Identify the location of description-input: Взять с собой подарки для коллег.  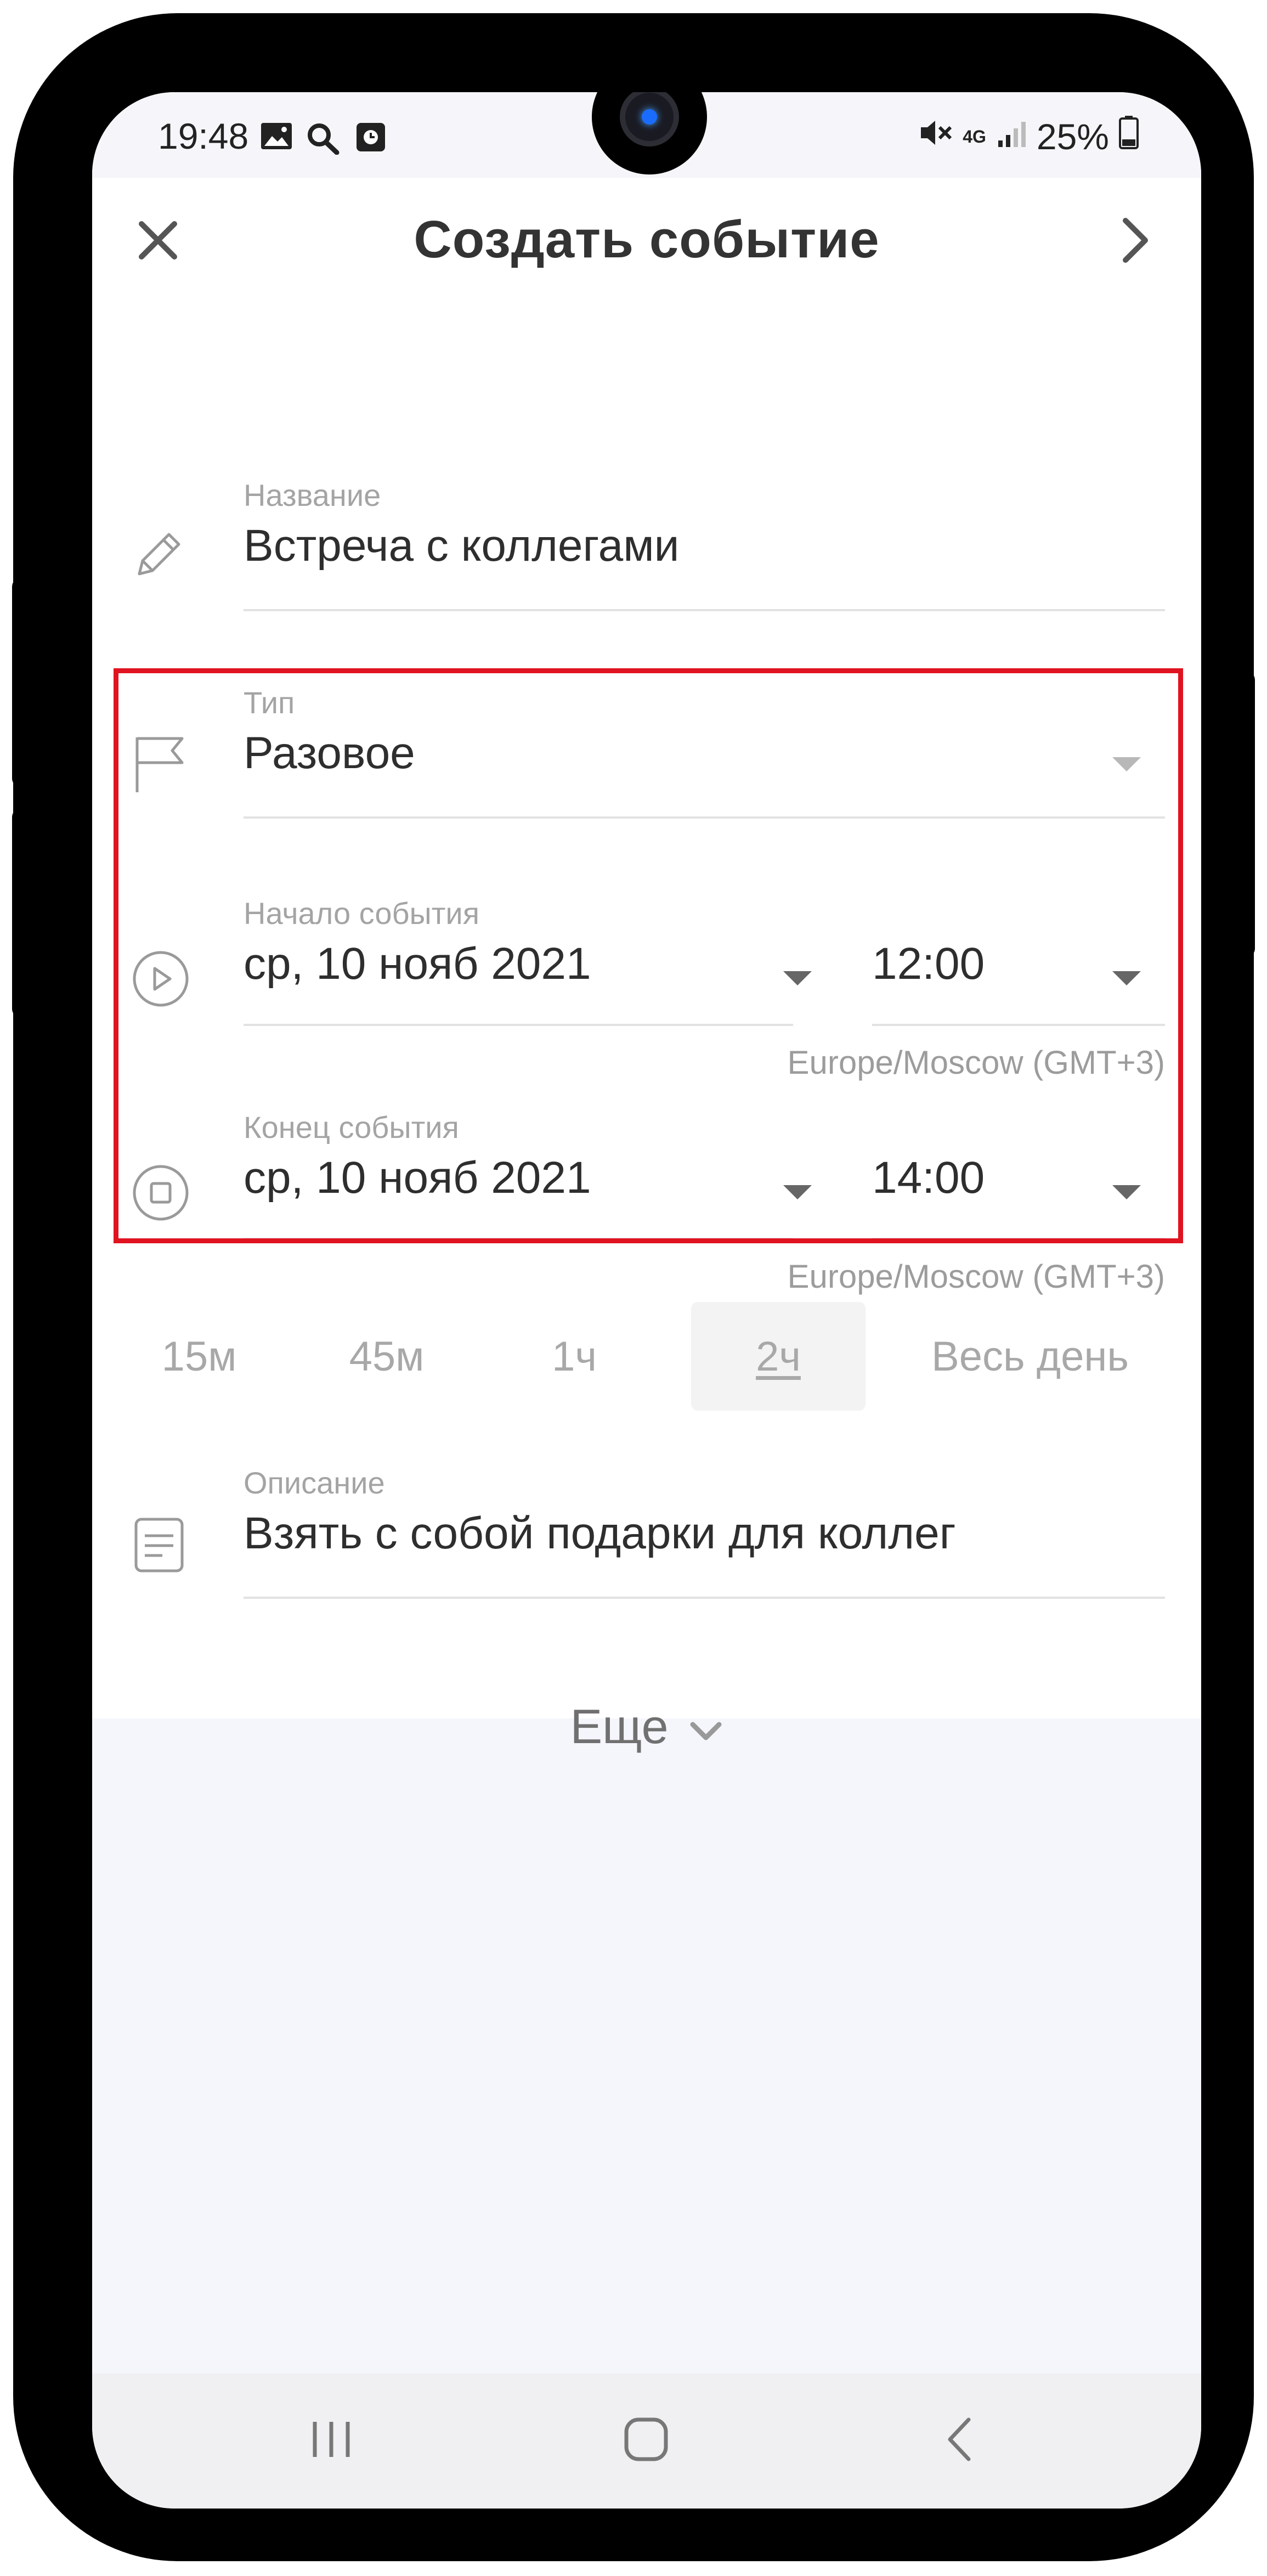
(600, 1534).